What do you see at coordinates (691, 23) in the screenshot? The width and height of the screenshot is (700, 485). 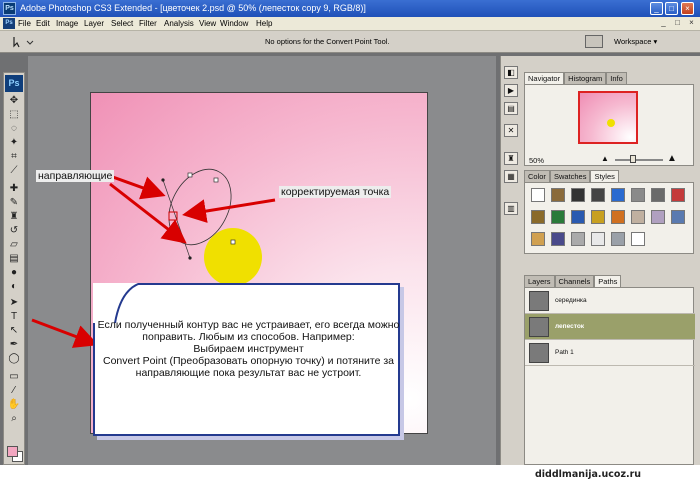 I see `doc-close-button: ×` at bounding box center [691, 23].